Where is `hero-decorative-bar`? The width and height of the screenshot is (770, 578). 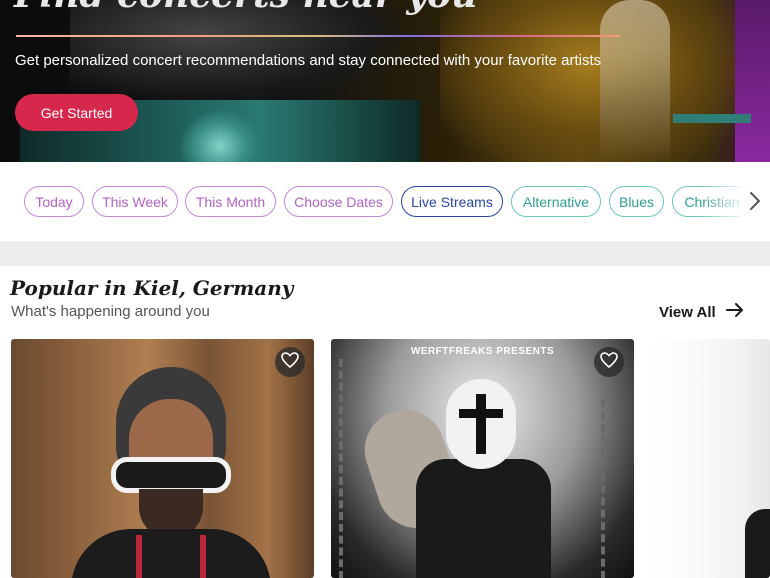
hero-decorative-bar is located at coordinates (712, 118).